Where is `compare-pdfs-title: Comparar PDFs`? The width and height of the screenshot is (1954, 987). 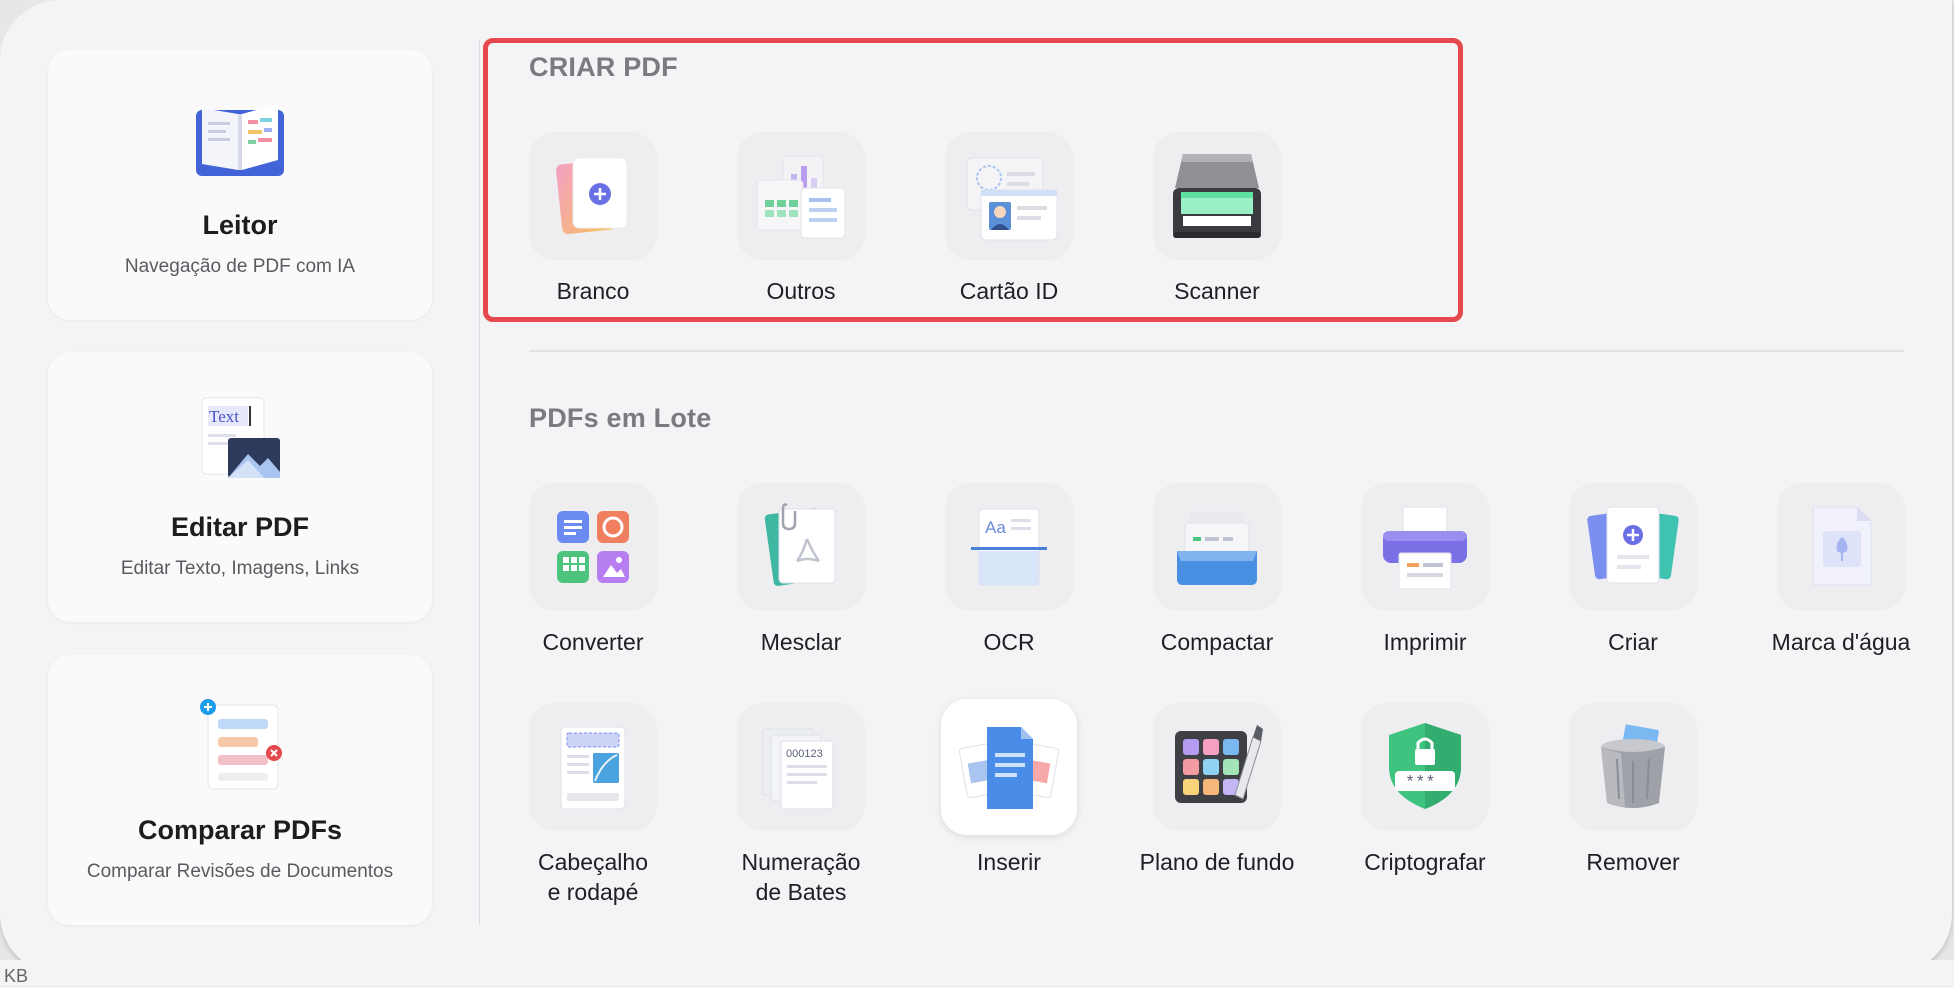 compare-pdfs-title: Comparar PDFs is located at coordinates (240, 830).